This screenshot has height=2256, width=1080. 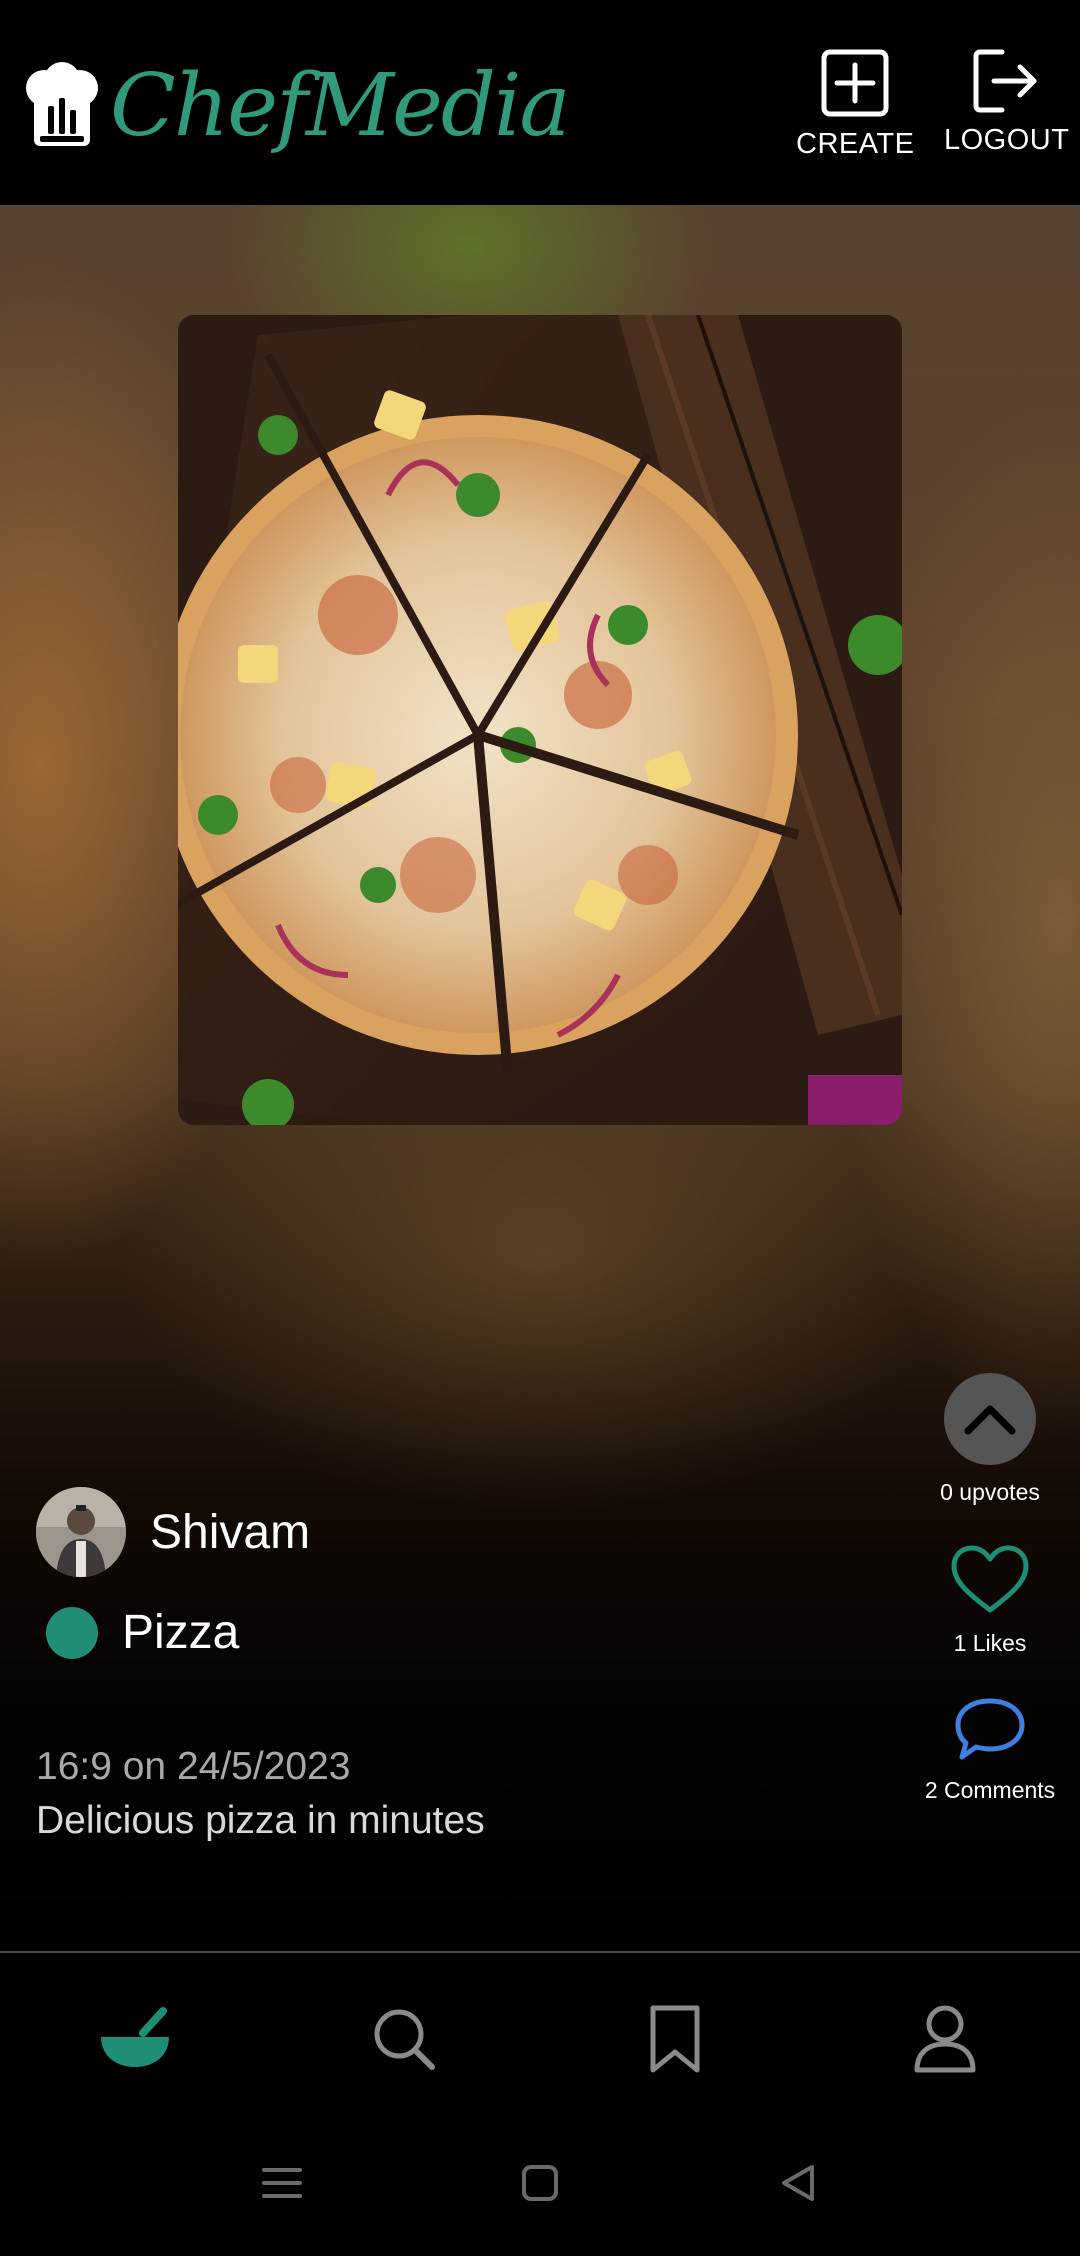 I want to click on category-tag: Pizza, so click(x=142, y=1632).